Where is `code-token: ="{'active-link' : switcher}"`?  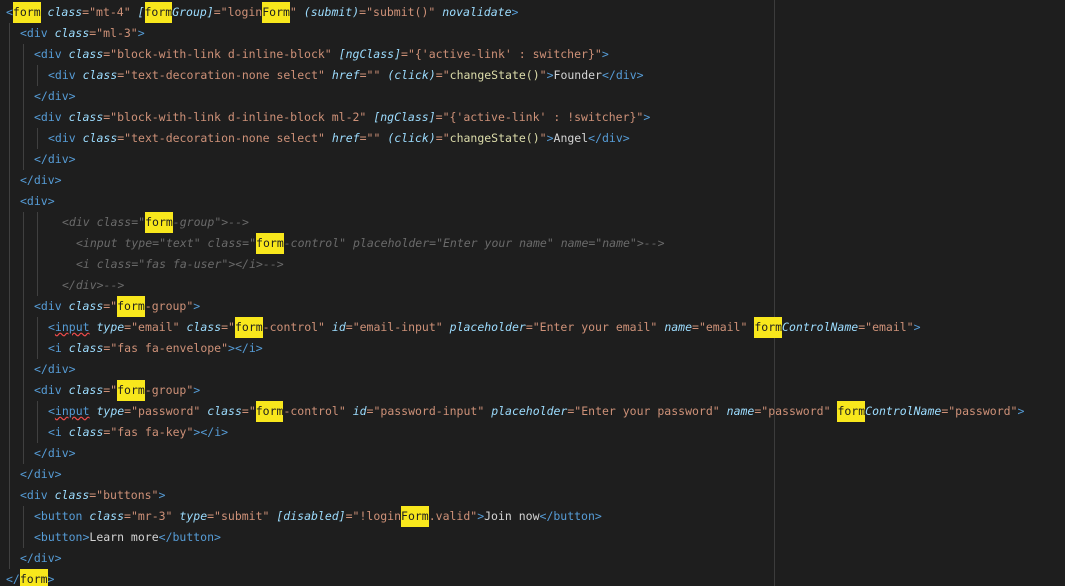 code-token: ="{'active-link' : switcher}" is located at coordinates (501, 54).